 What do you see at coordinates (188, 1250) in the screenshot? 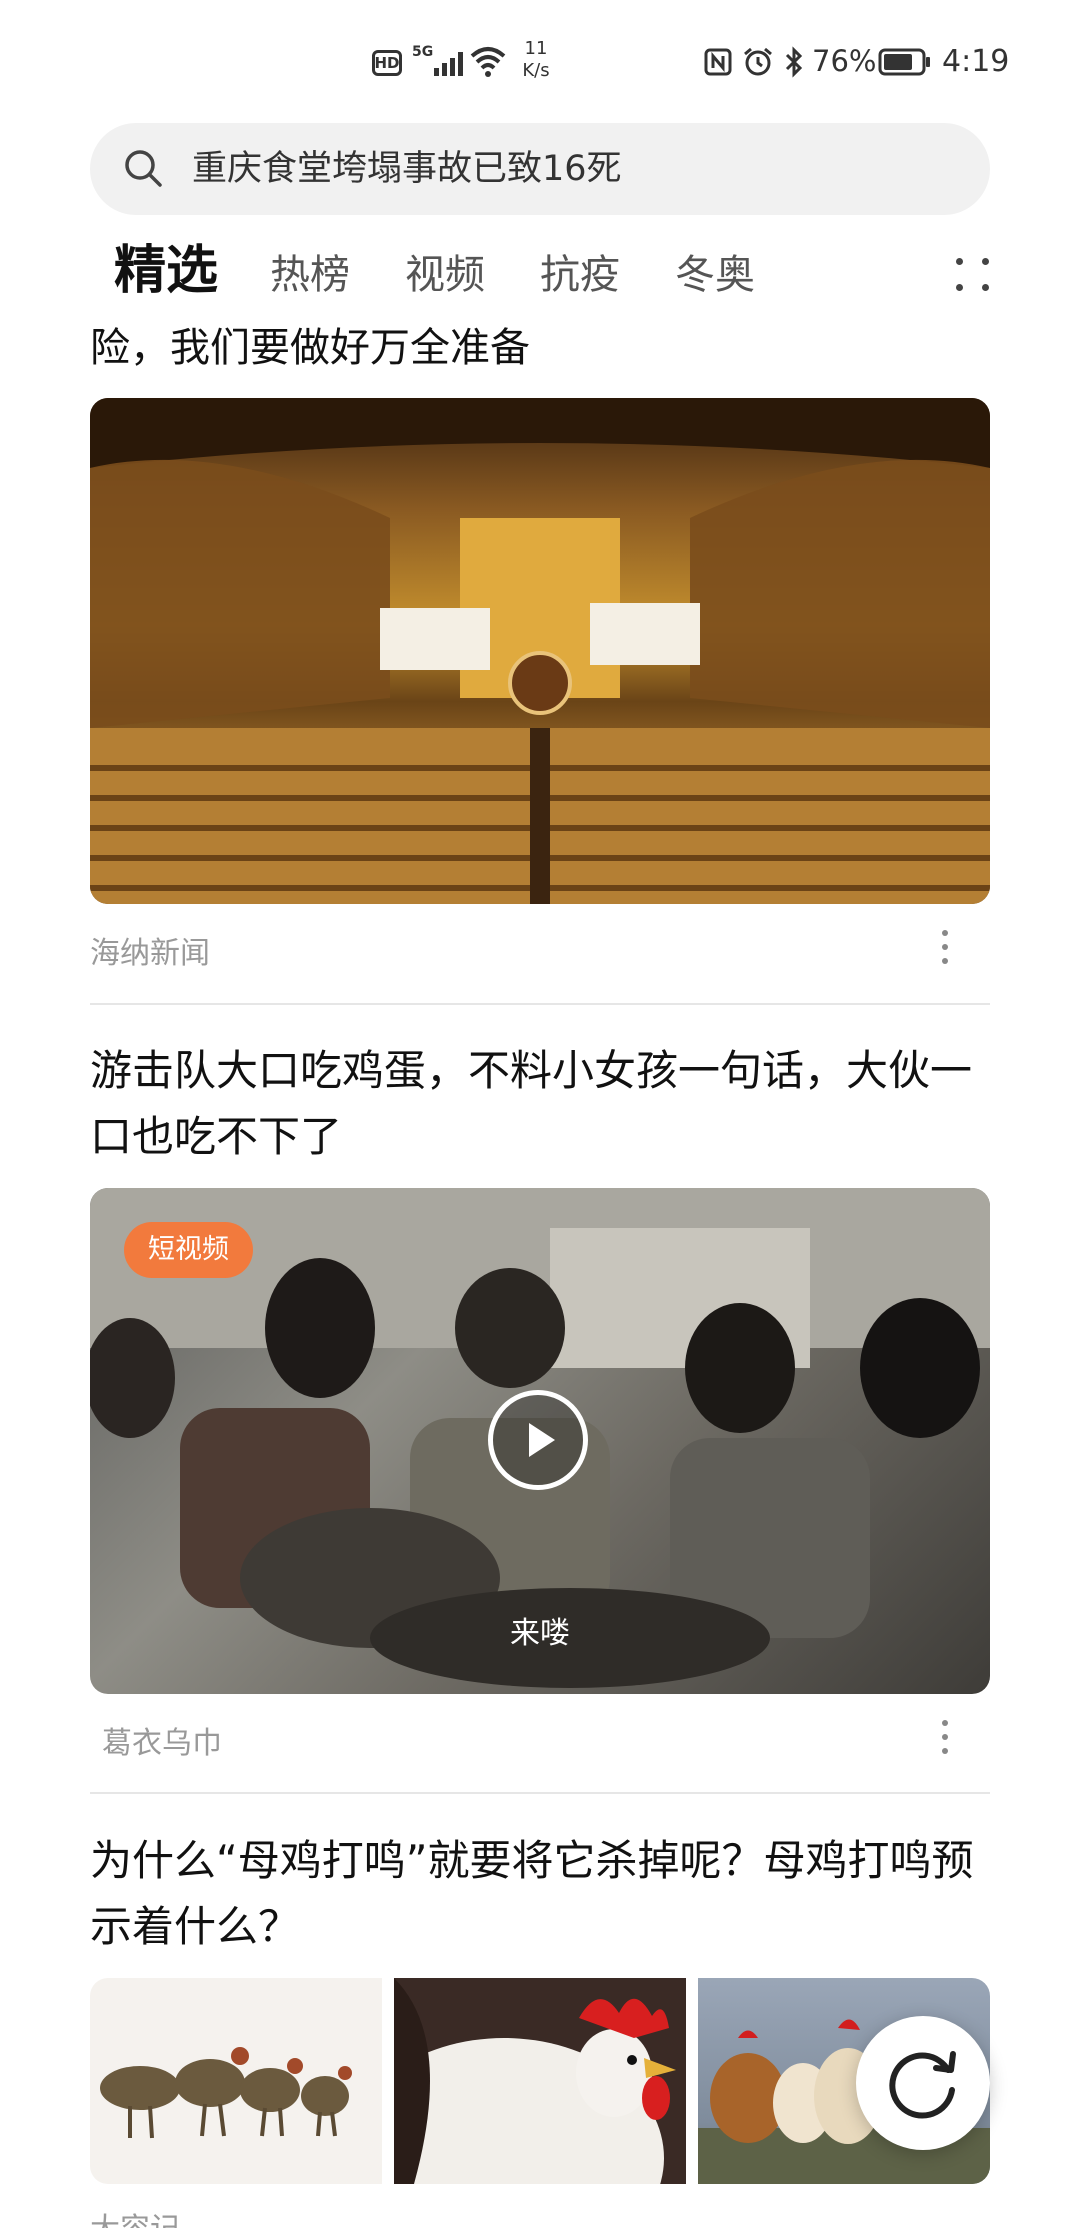
I see `short-video-badge: 短视频` at bounding box center [188, 1250].